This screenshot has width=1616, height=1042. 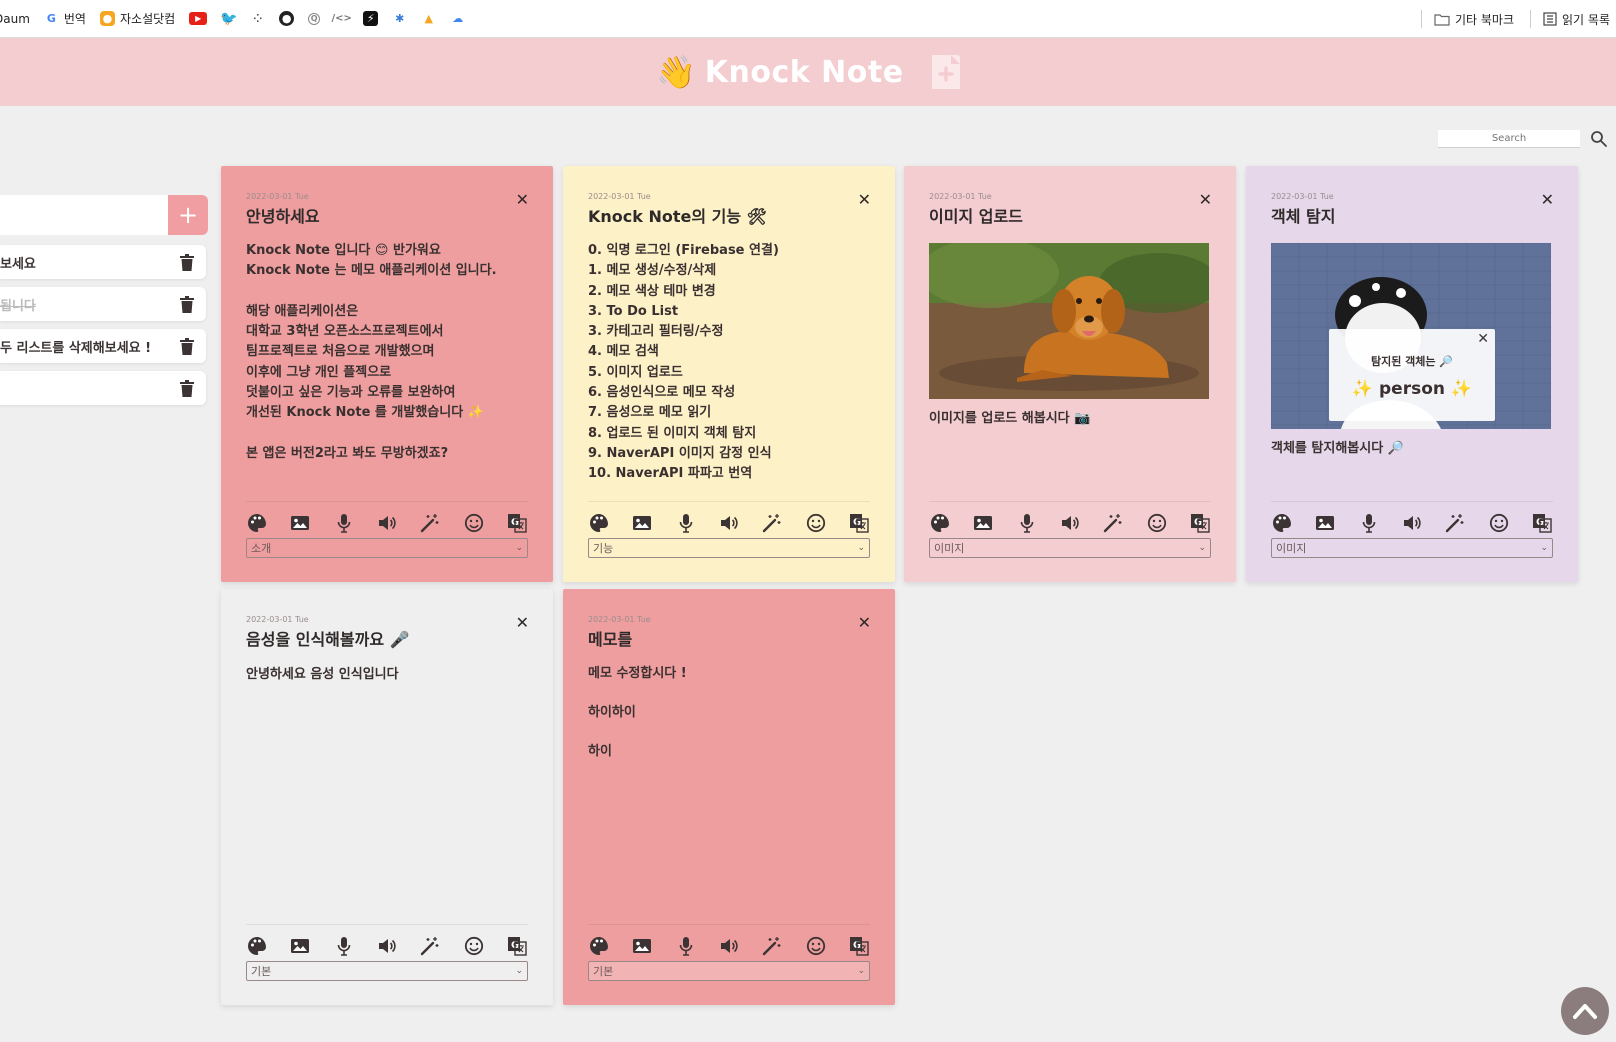 What do you see at coordinates (428, 18) in the screenshot?
I see `bookmark-firebase: ▲` at bounding box center [428, 18].